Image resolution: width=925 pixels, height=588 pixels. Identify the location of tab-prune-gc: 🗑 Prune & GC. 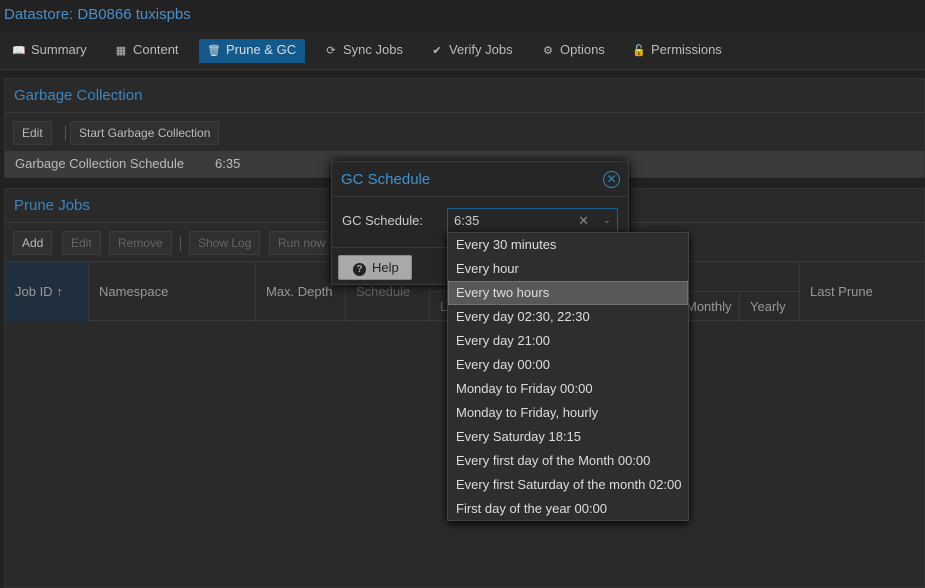
(252, 51).